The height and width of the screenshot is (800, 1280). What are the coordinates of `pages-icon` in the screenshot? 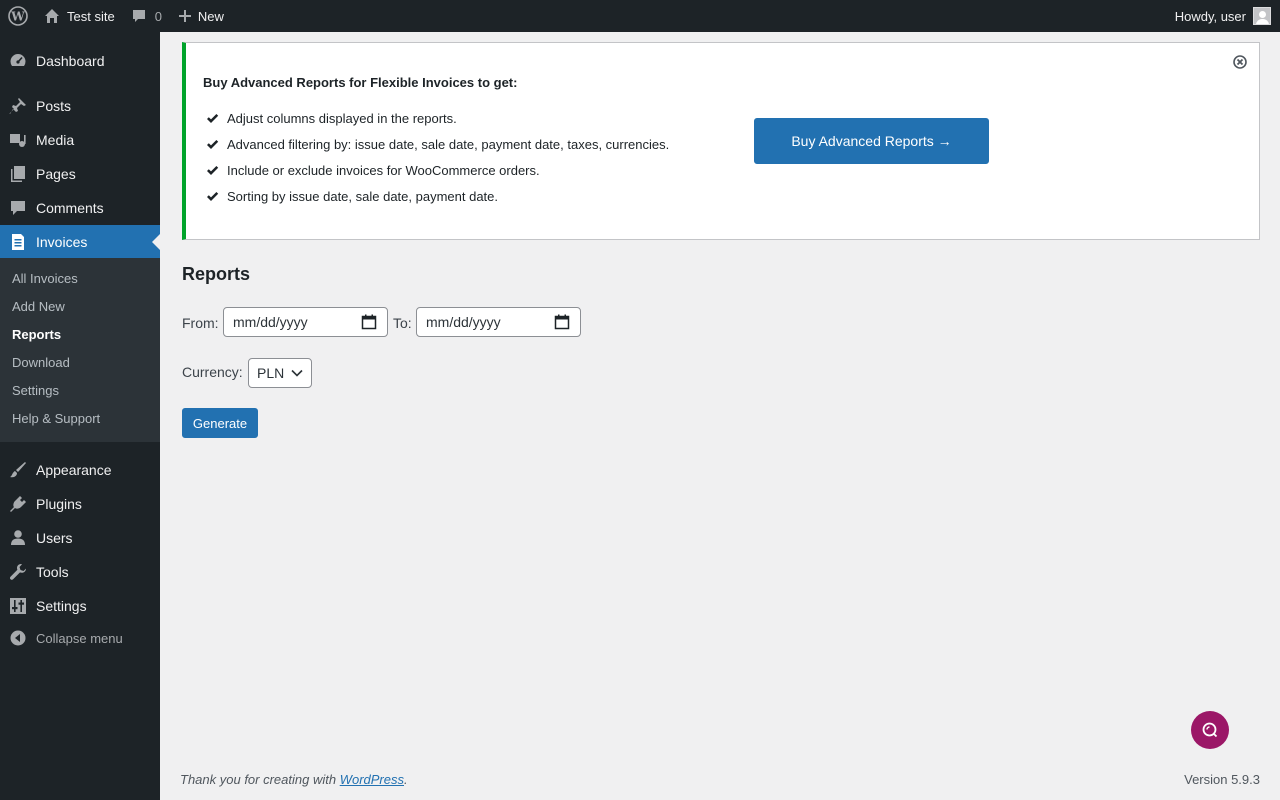 It's located at (18, 174).